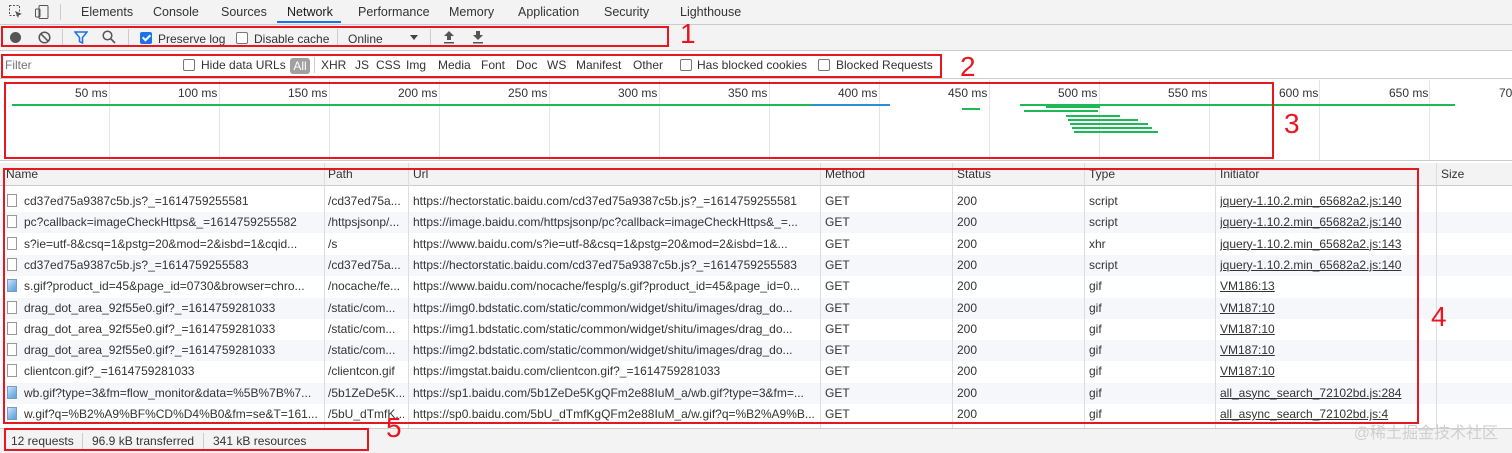  I want to click on tab-memory: Memory, so click(471, 12).